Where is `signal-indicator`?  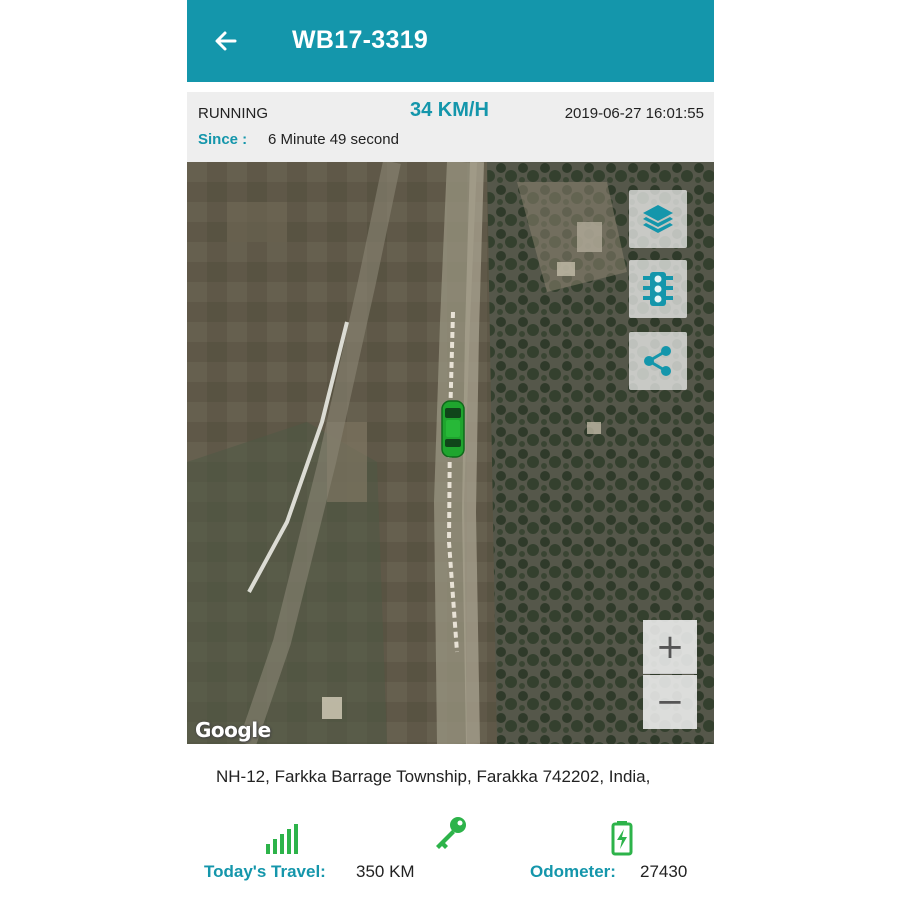 signal-indicator is located at coordinates (283, 838).